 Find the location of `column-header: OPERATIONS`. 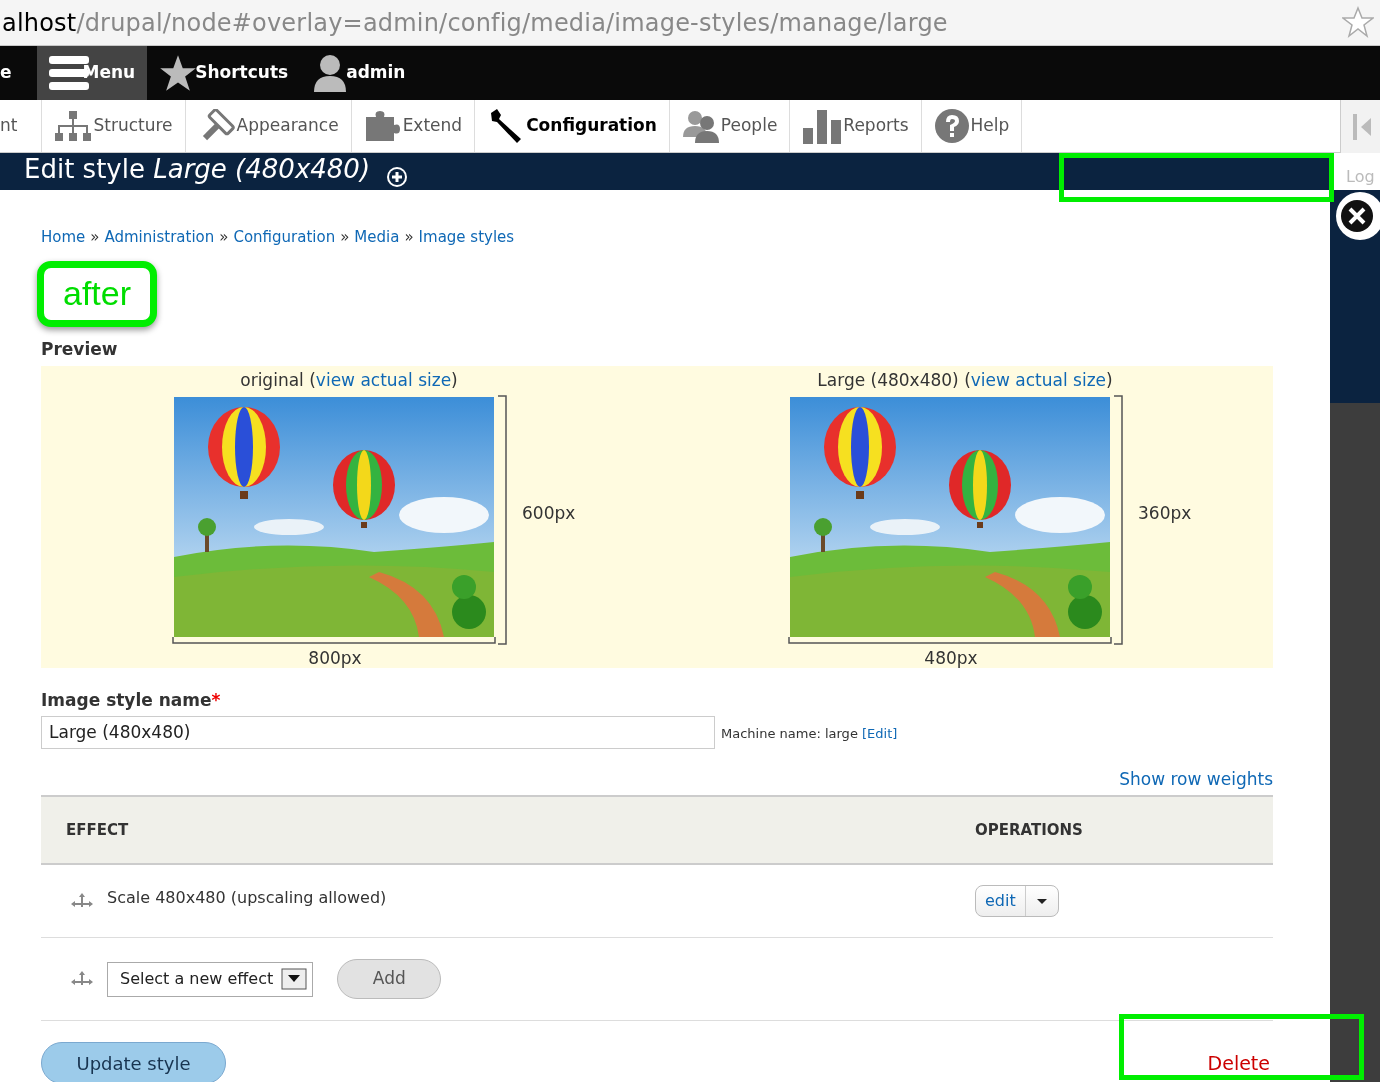

column-header: OPERATIONS is located at coordinates (1029, 830).